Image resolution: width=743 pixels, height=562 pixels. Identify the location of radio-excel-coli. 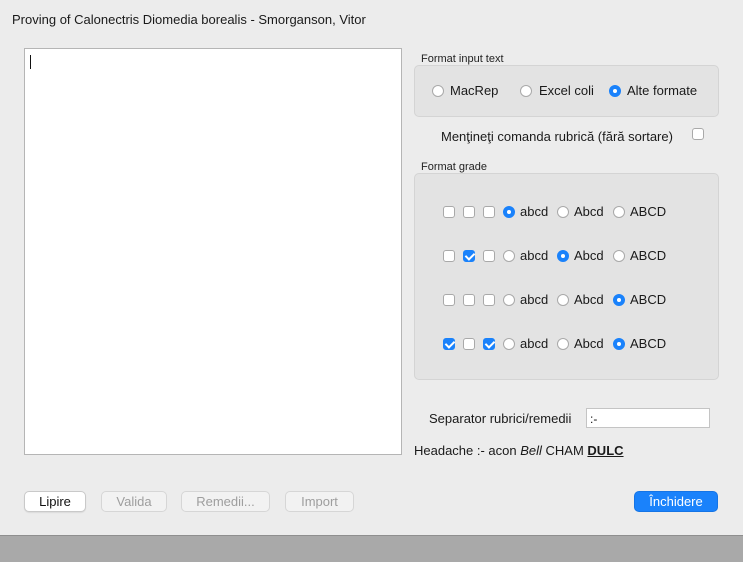
(526, 91).